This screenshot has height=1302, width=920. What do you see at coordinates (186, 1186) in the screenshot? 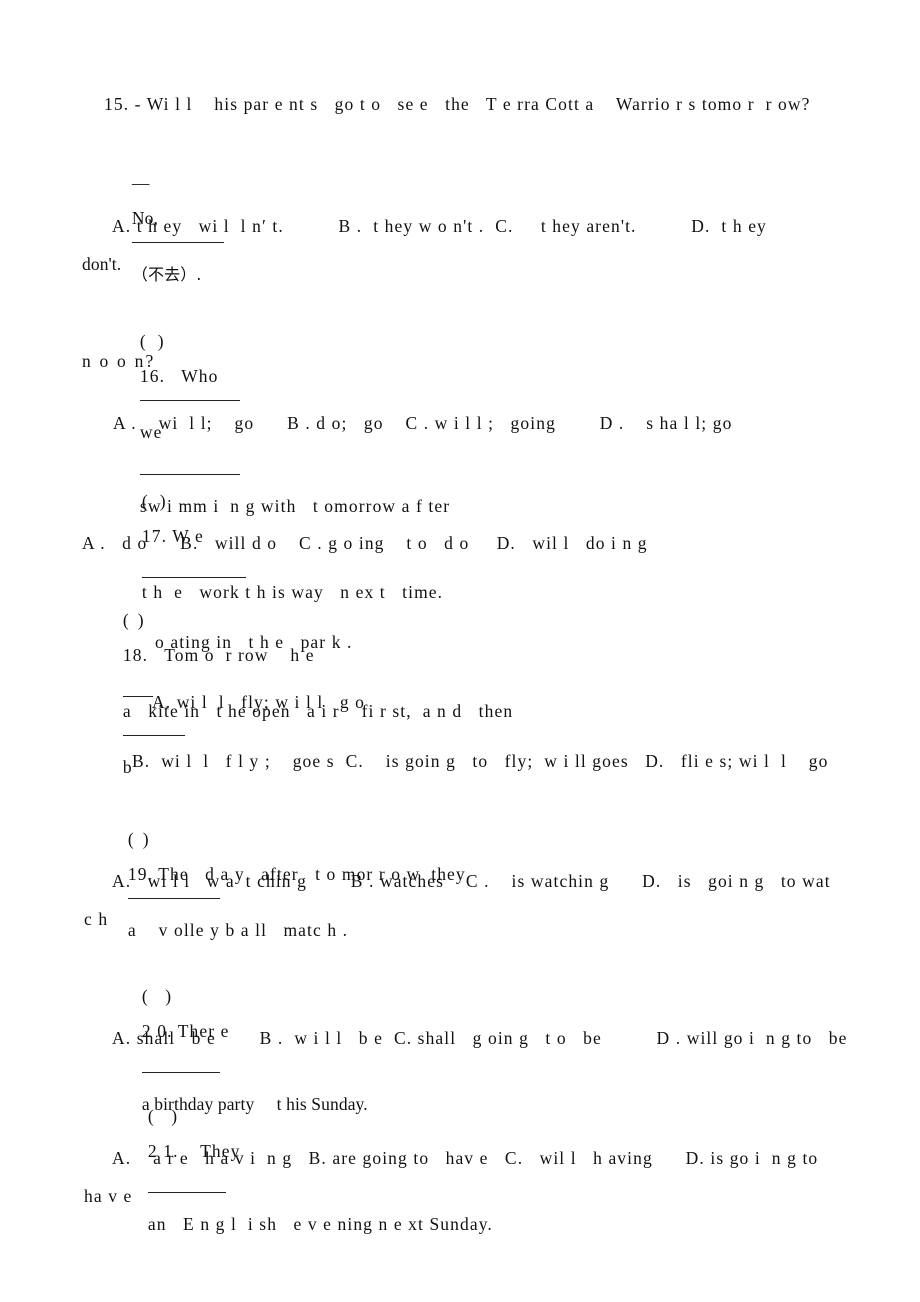
I see `question-21-blank` at bounding box center [186, 1186].